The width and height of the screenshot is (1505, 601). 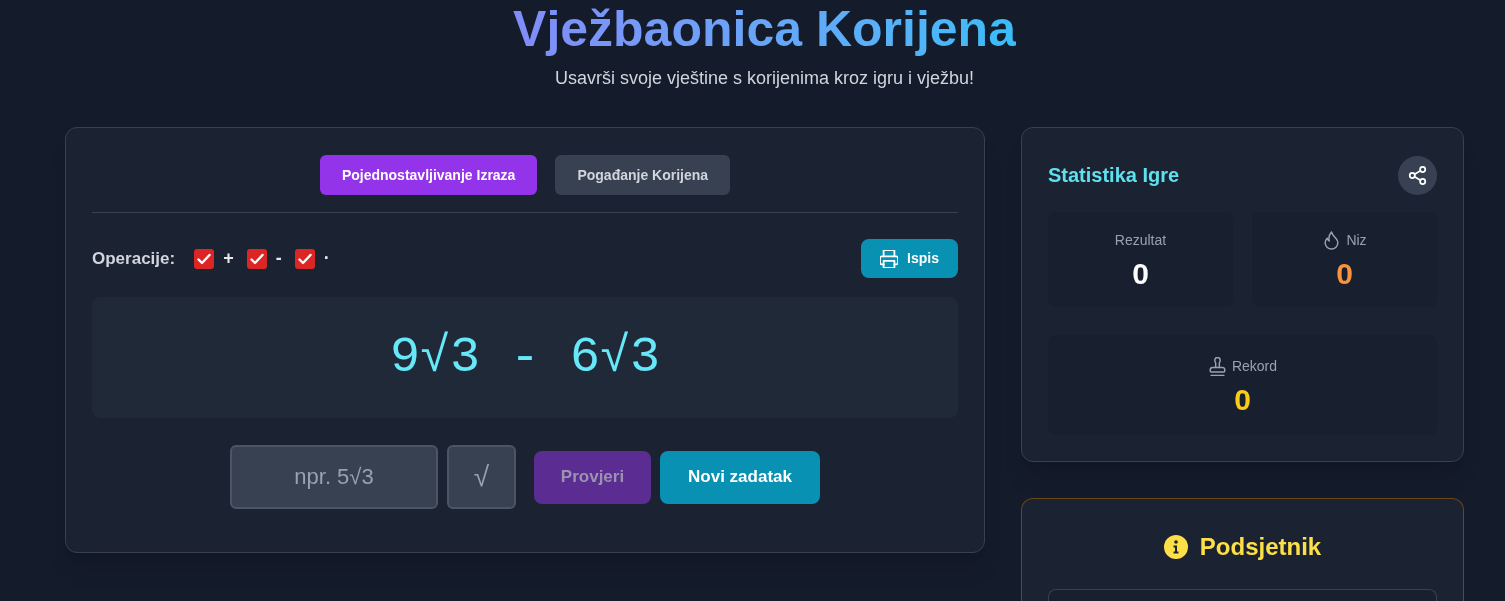 What do you see at coordinates (1140, 240) in the screenshot?
I see `stat-label: Rezultat` at bounding box center [1140, 240].